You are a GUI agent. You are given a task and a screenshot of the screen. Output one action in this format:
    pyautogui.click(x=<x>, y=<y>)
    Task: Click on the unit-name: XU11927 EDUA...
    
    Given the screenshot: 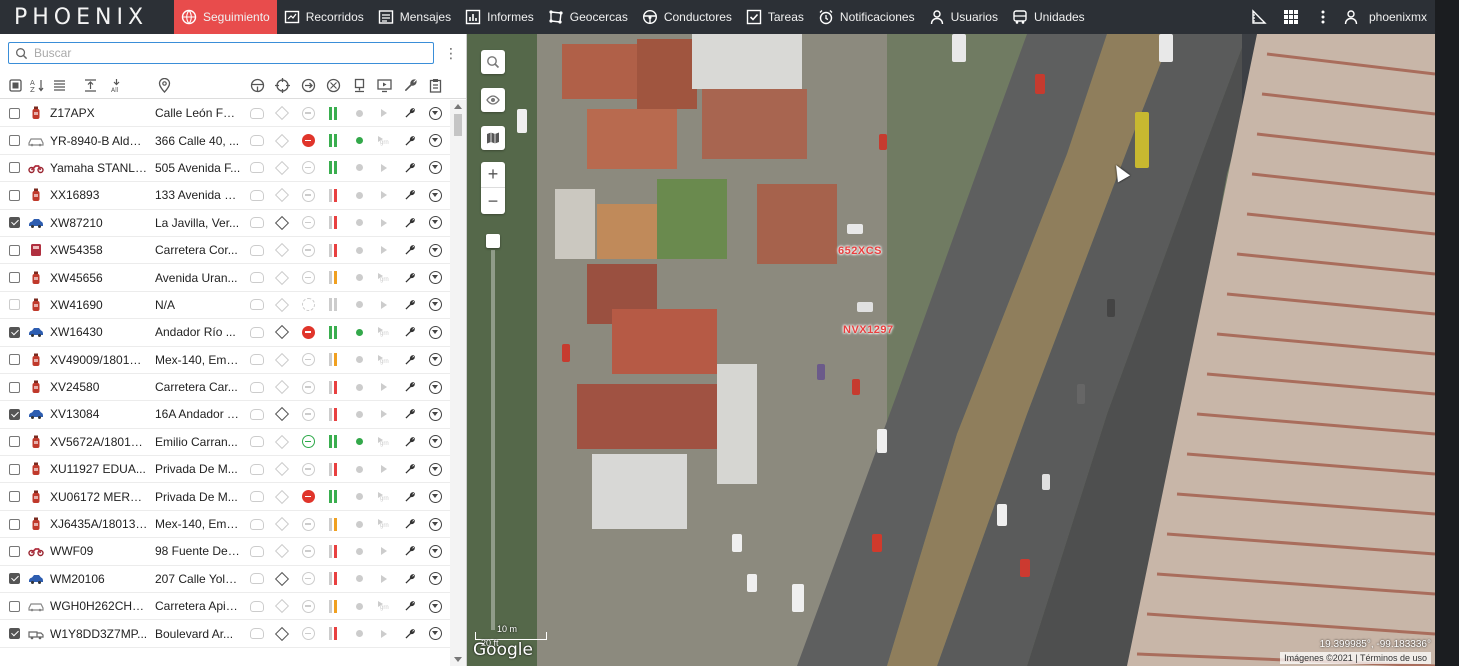 What is the action you would take?
    pyautogui.click(x=99, y=469)
    